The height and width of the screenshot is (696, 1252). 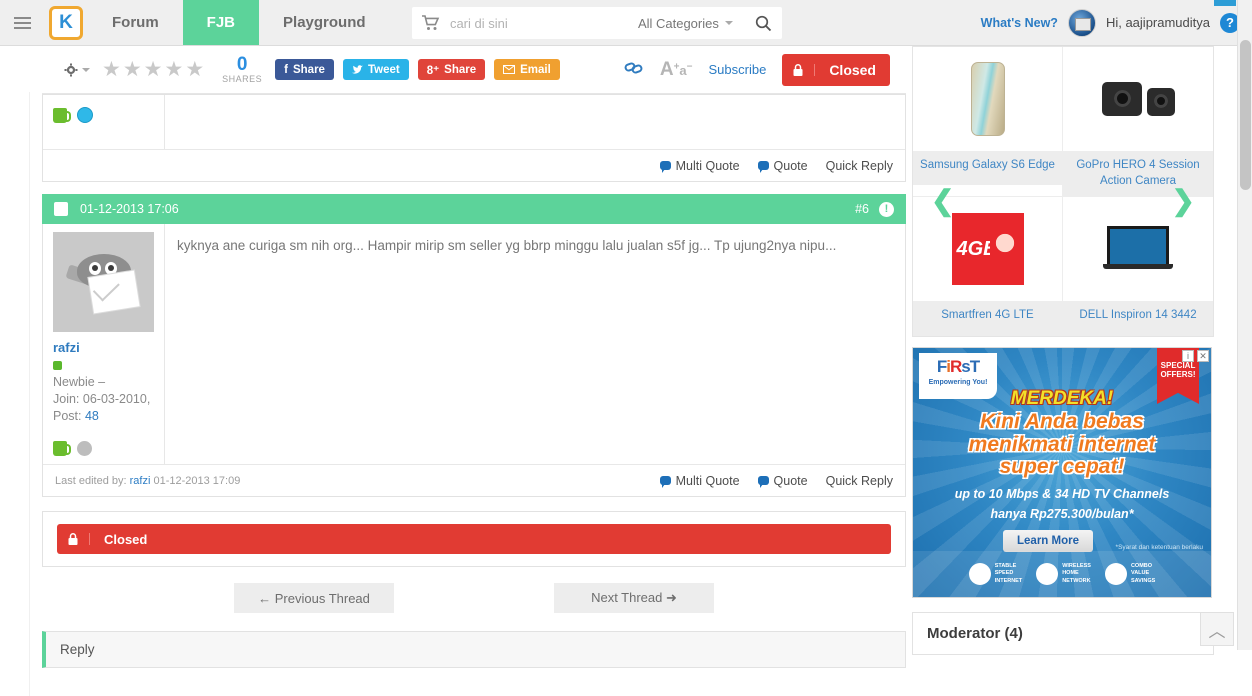 I want to click on thread-closed-button-bottom: Closed, so click(x=474, y=539).